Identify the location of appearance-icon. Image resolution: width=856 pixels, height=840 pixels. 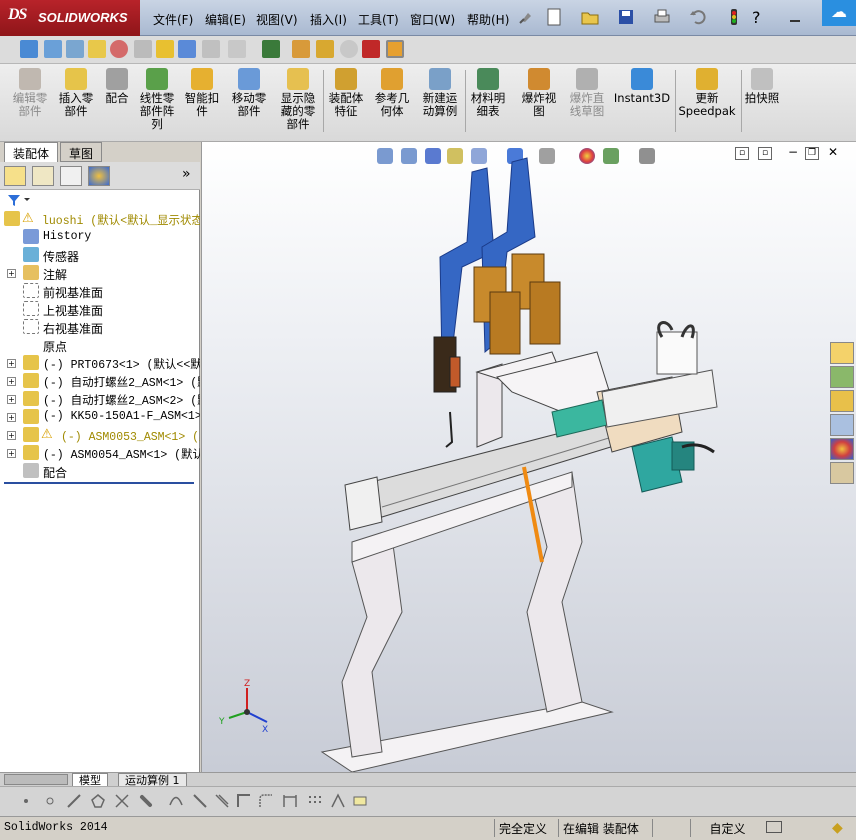
(395, 49).